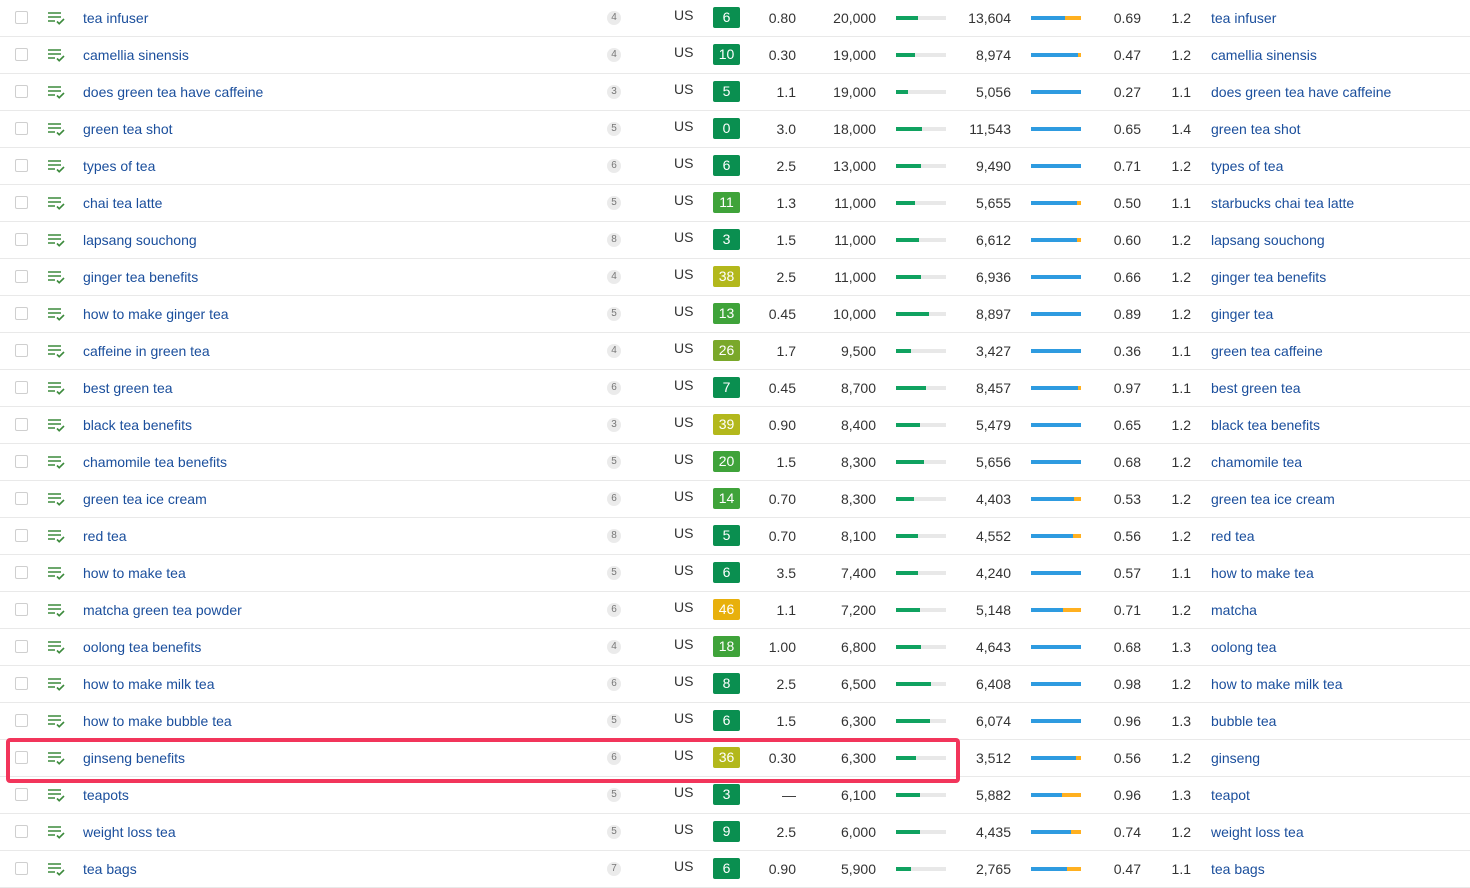  I want to click on keyword-link: ginseng benefits, so click(134, 758).